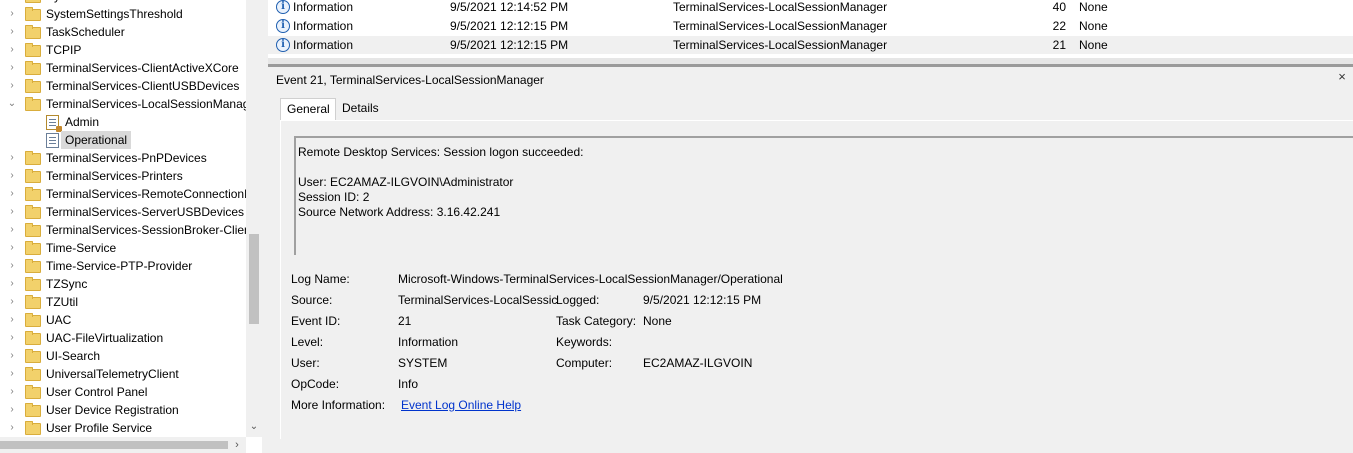 Image resolution: width=1353 pixels, height=453 pixels. What do you see at coordinates (123, 428) in the screenshot?
I see `tree-item-user-profile-service: › User Profile Service` at bounding box center [123, 428].